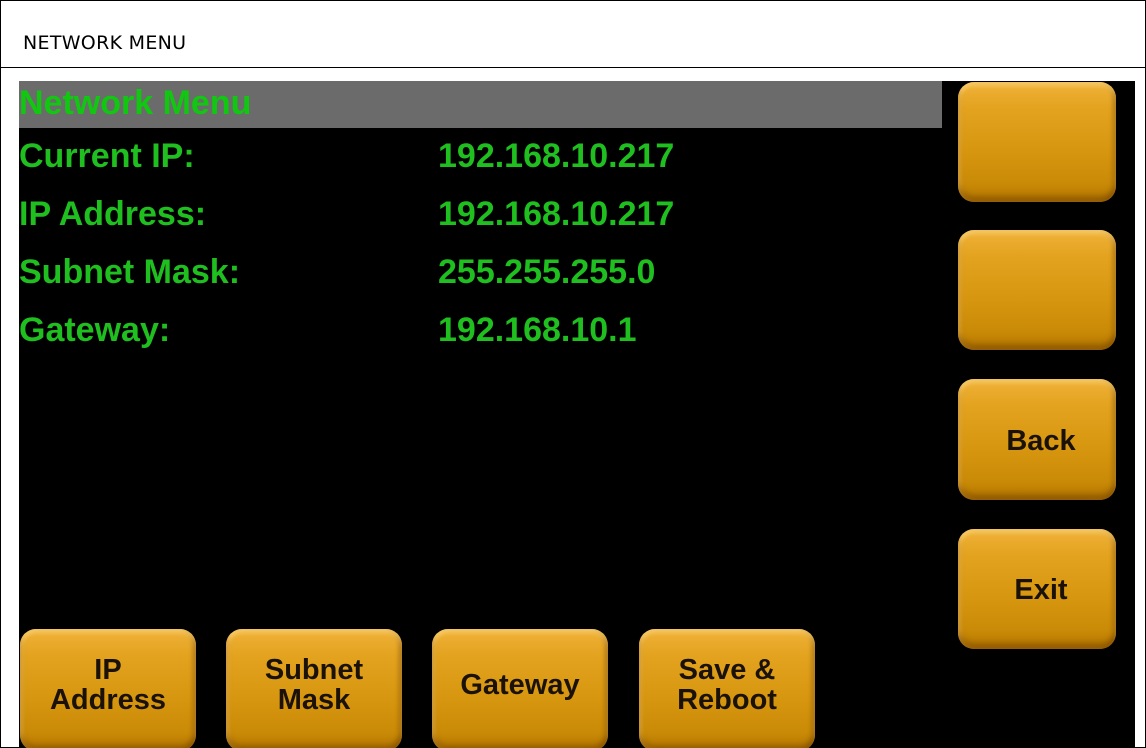 The width and height of the screenshot is (1146, 748). Describe the element at coordinates (1041, 590) in the screenshot. I see `exit-button-label: Exit` at that location.